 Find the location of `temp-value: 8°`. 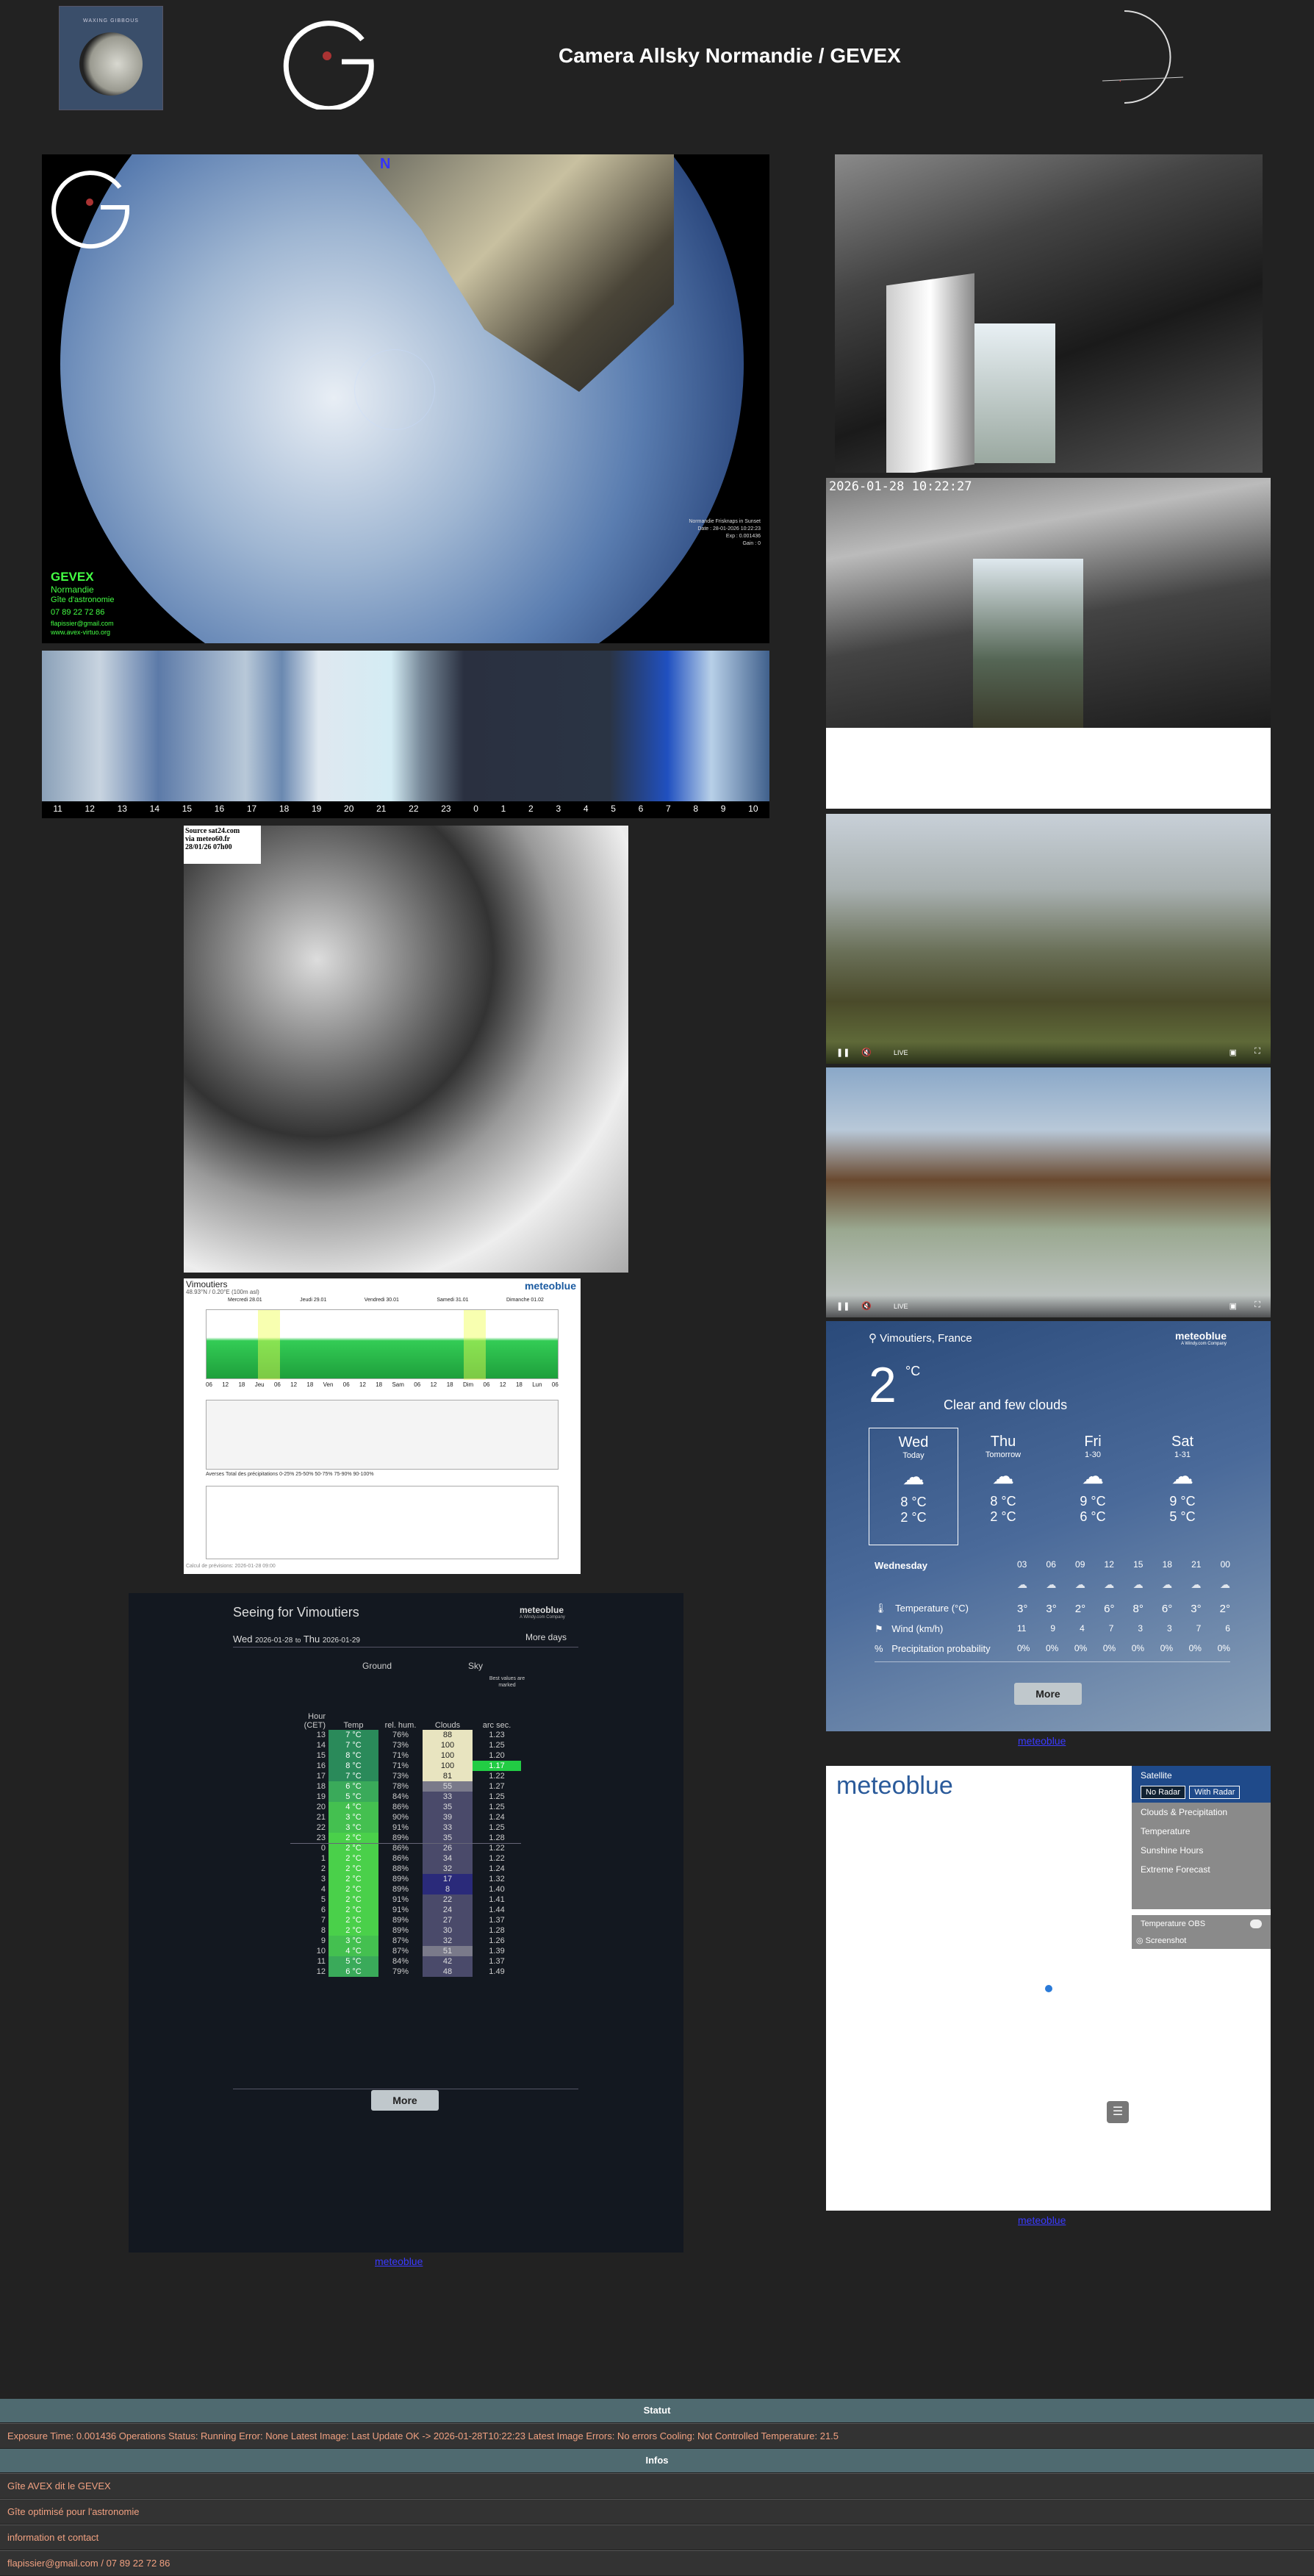

temp-value: 8° is located at coordinates (1138, 1609).